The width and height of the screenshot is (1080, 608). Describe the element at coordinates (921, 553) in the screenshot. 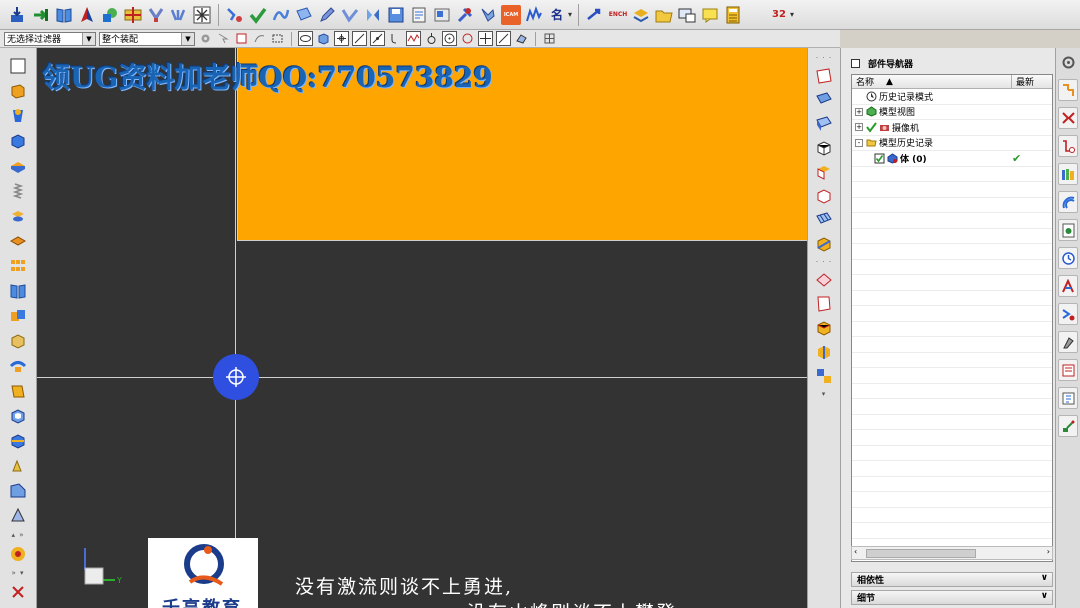

I see `scrollbar-thumb` at that location.